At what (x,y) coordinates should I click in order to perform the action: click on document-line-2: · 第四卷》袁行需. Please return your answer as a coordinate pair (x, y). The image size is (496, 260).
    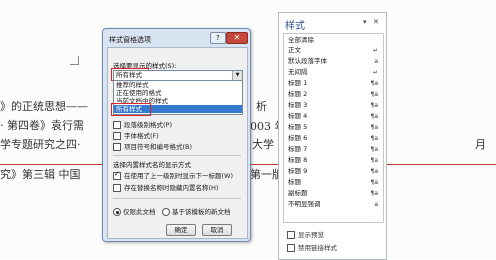
    Looking at the image, I should click on (42, 125).